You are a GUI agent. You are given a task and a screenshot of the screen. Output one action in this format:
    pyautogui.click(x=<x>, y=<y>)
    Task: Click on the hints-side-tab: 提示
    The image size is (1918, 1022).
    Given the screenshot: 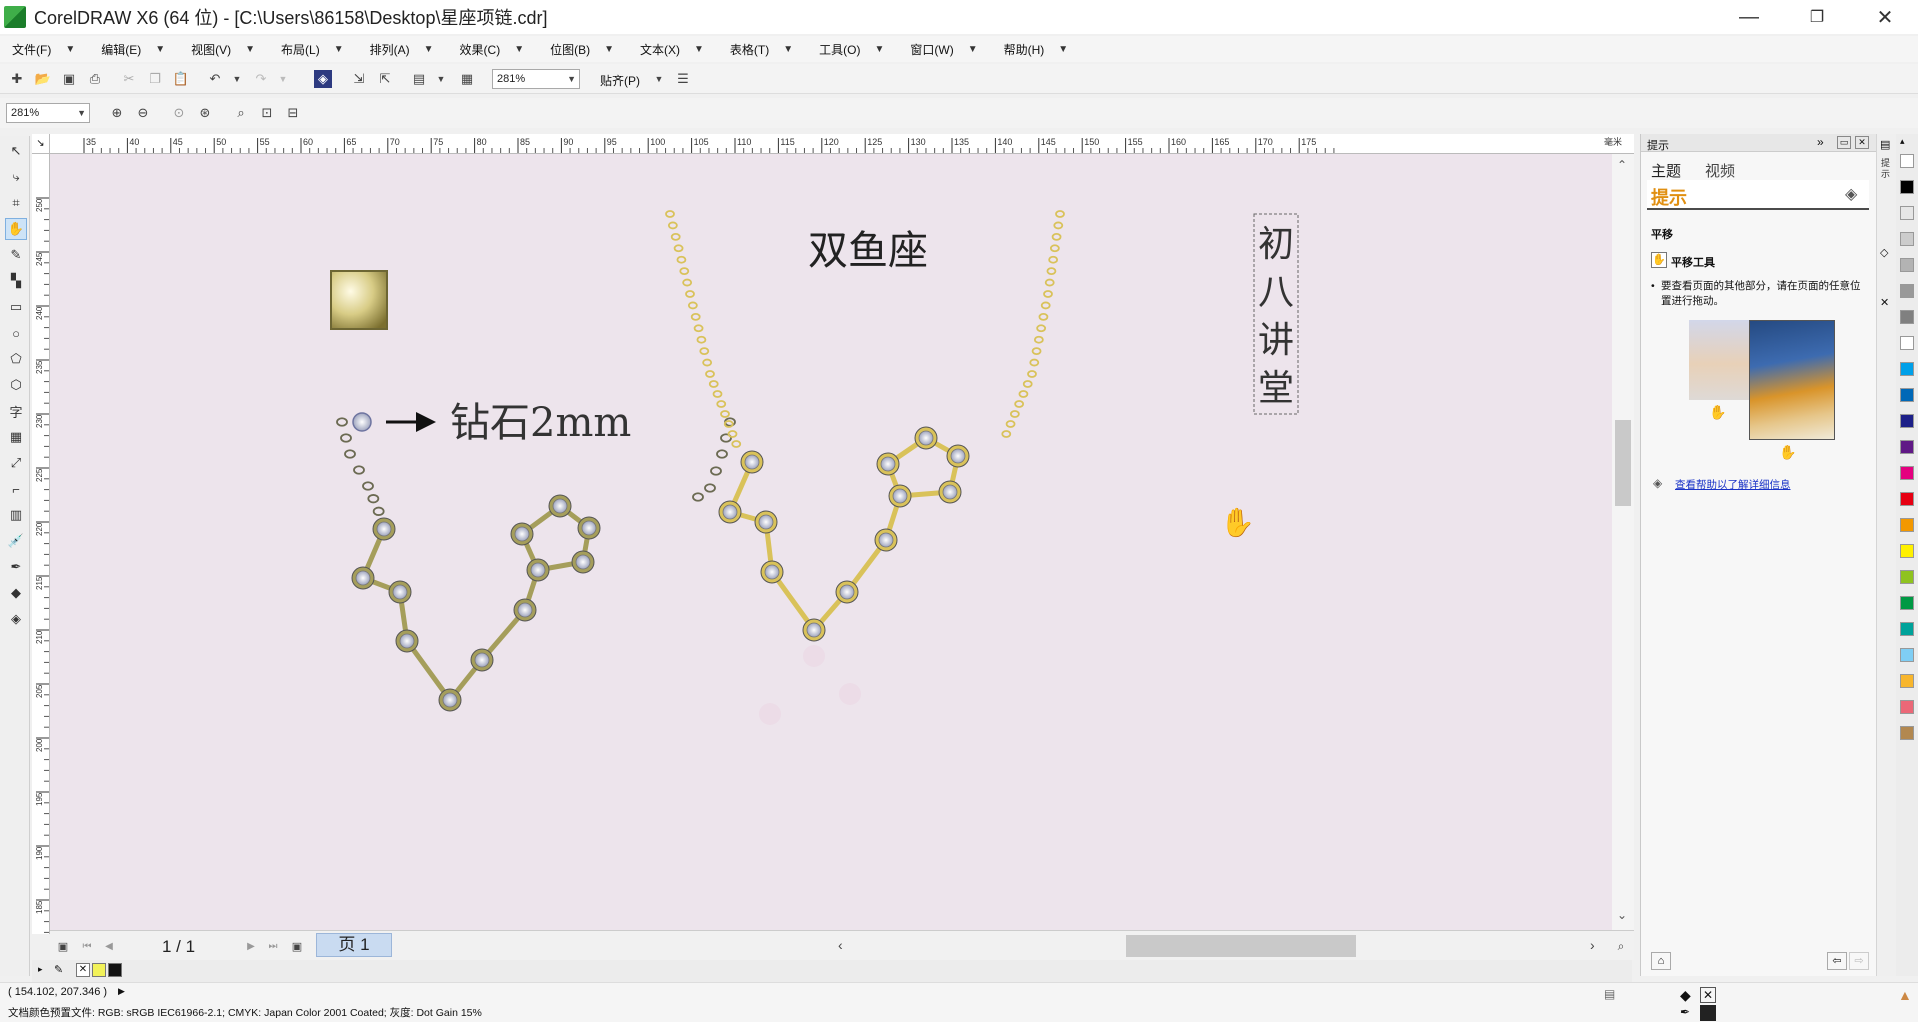 What is the action you would take?
    pyautogui.click(x=1887, y=169)
    